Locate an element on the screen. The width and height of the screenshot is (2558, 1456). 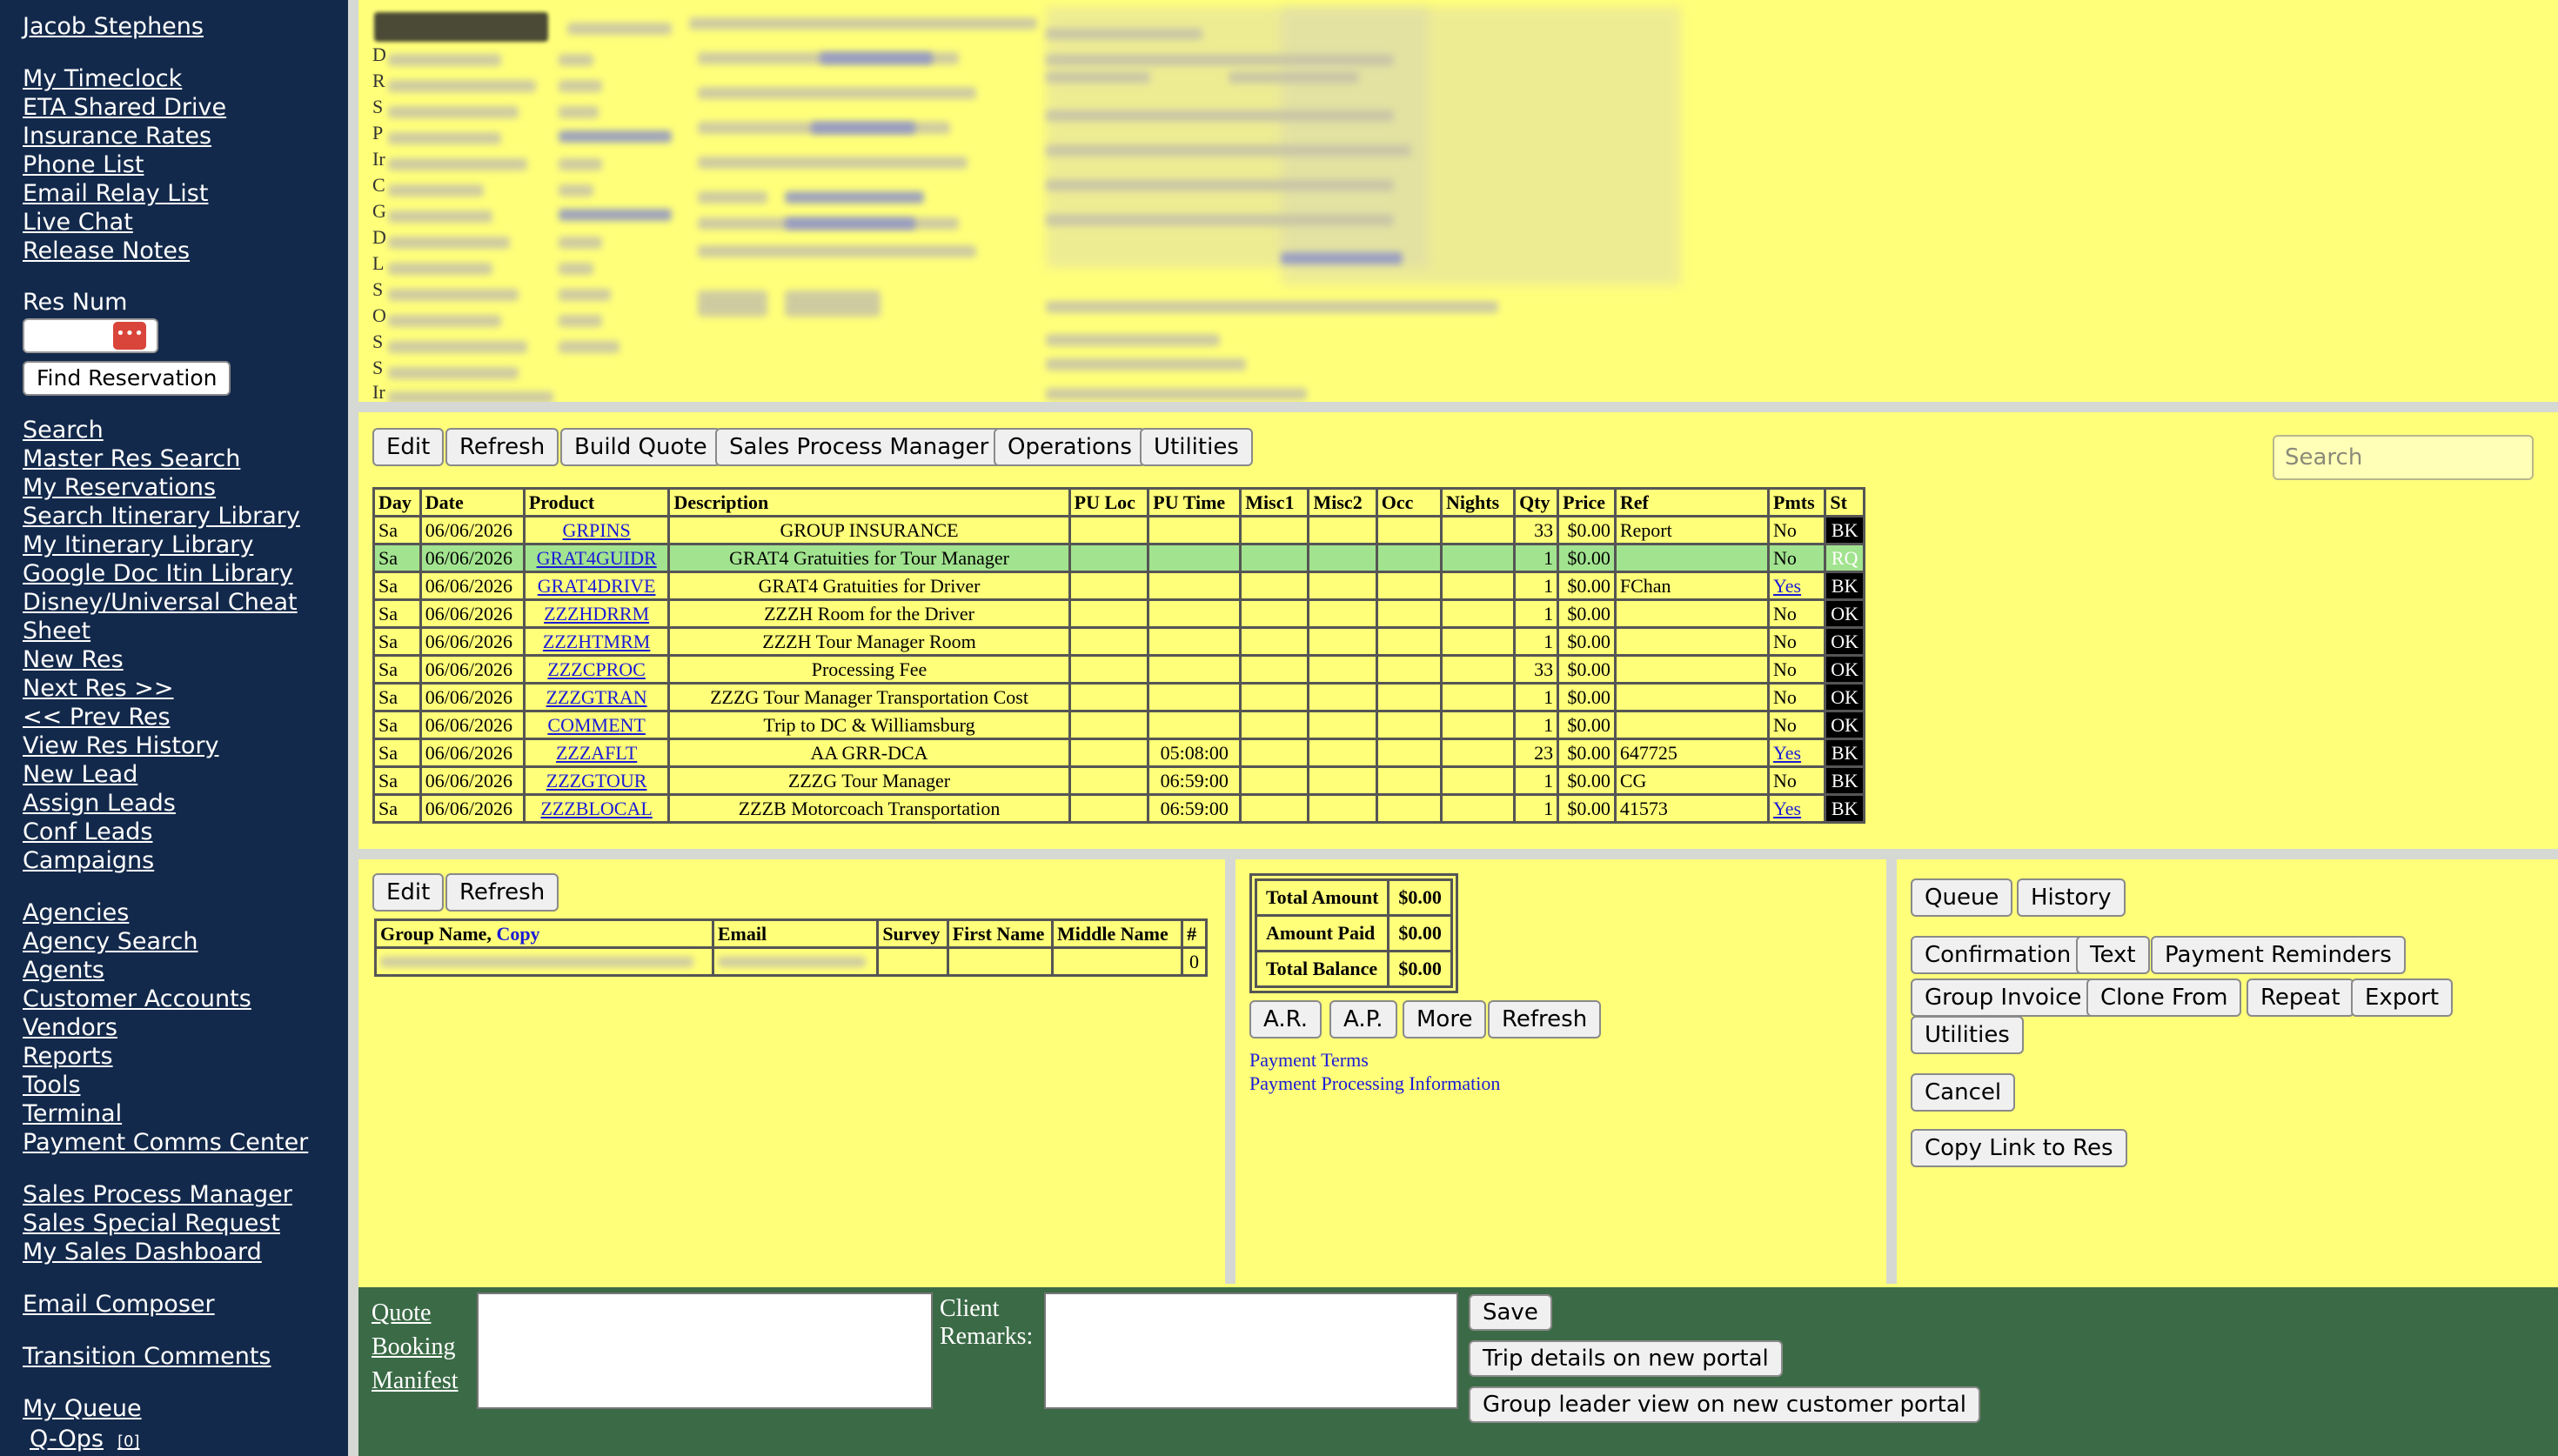
header-splitter is located at coordinates (1458, 407).